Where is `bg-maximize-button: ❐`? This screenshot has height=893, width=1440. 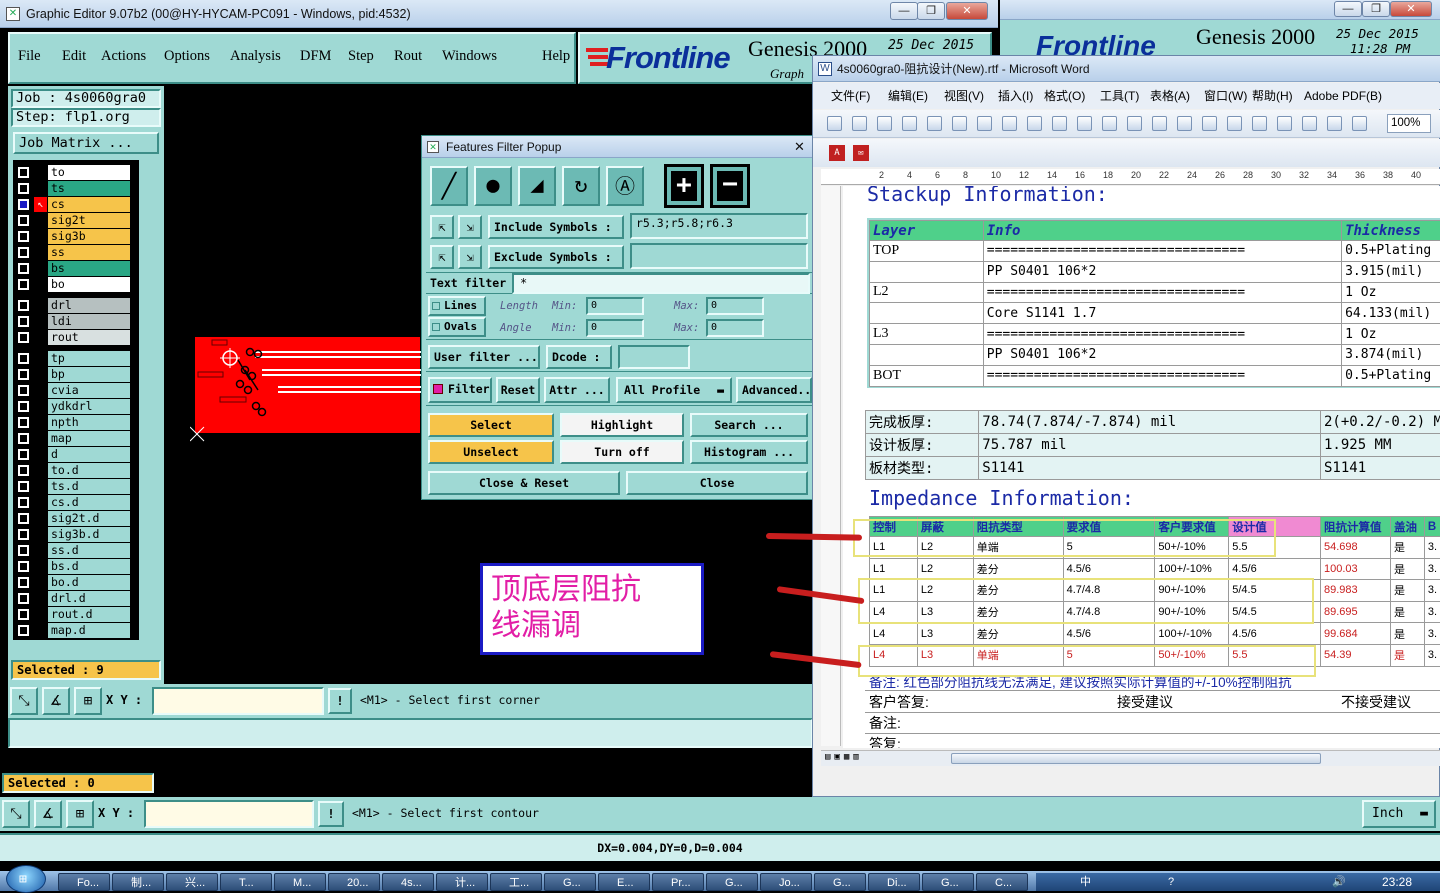
bg-maximize-button: ❐ is located at coordinates (1376, 9).